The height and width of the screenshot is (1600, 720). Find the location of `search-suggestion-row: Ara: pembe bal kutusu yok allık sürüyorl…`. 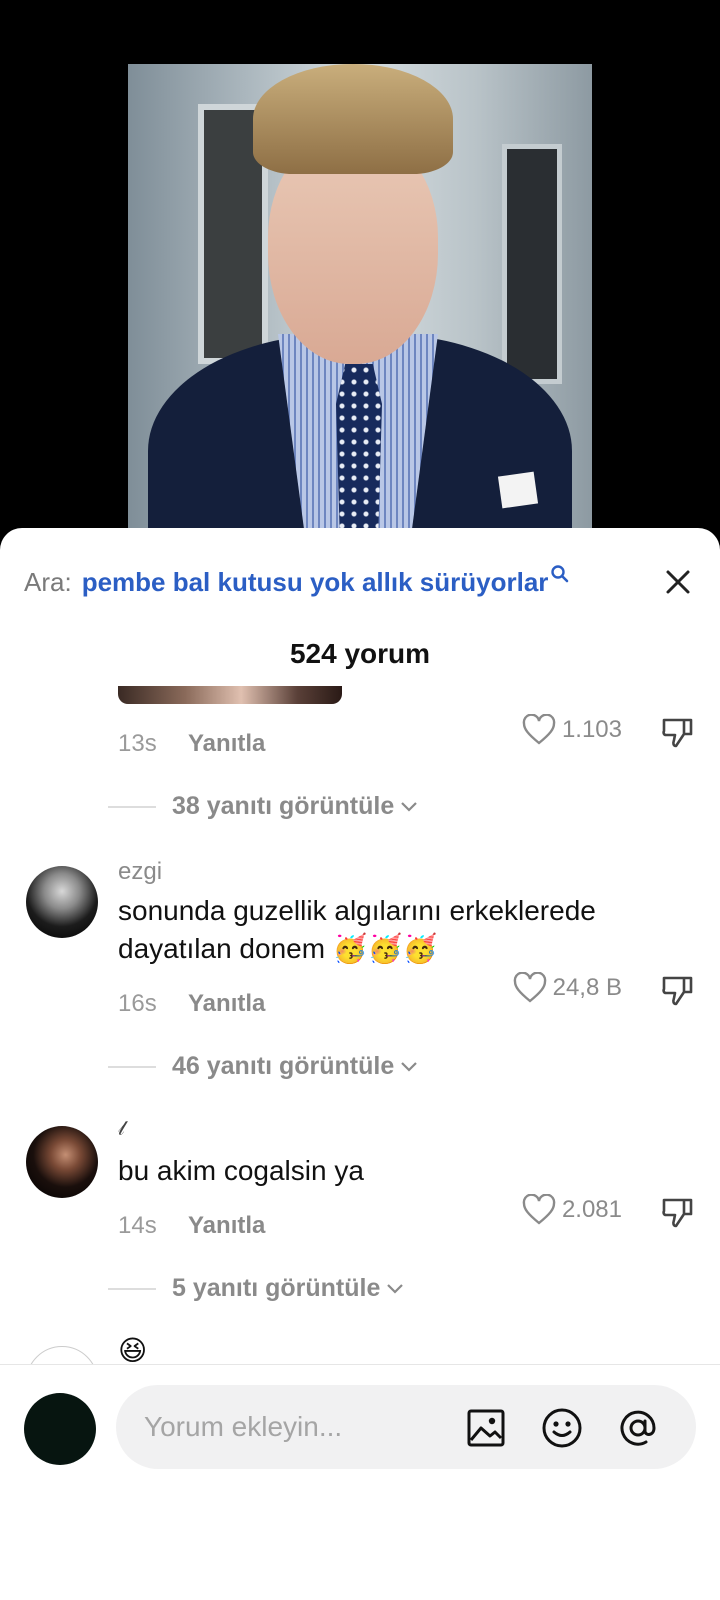

search-suggestion-row: Ara: pembe bal kutusu yok allık sürüyorl… is located at coordinates (360, 582).